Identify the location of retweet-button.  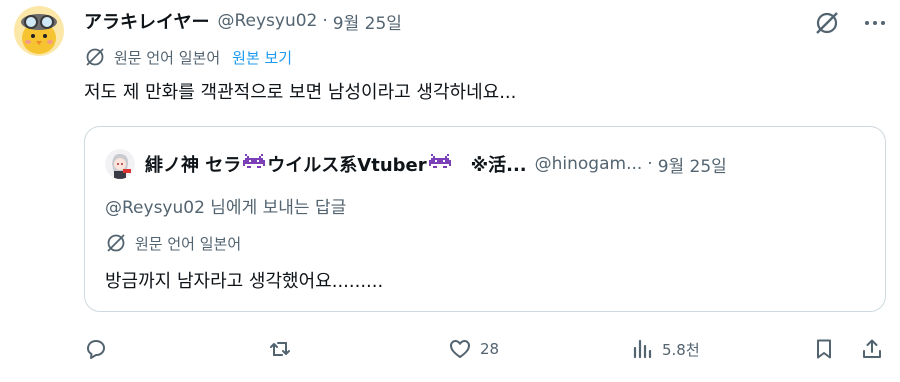
(284, 349).